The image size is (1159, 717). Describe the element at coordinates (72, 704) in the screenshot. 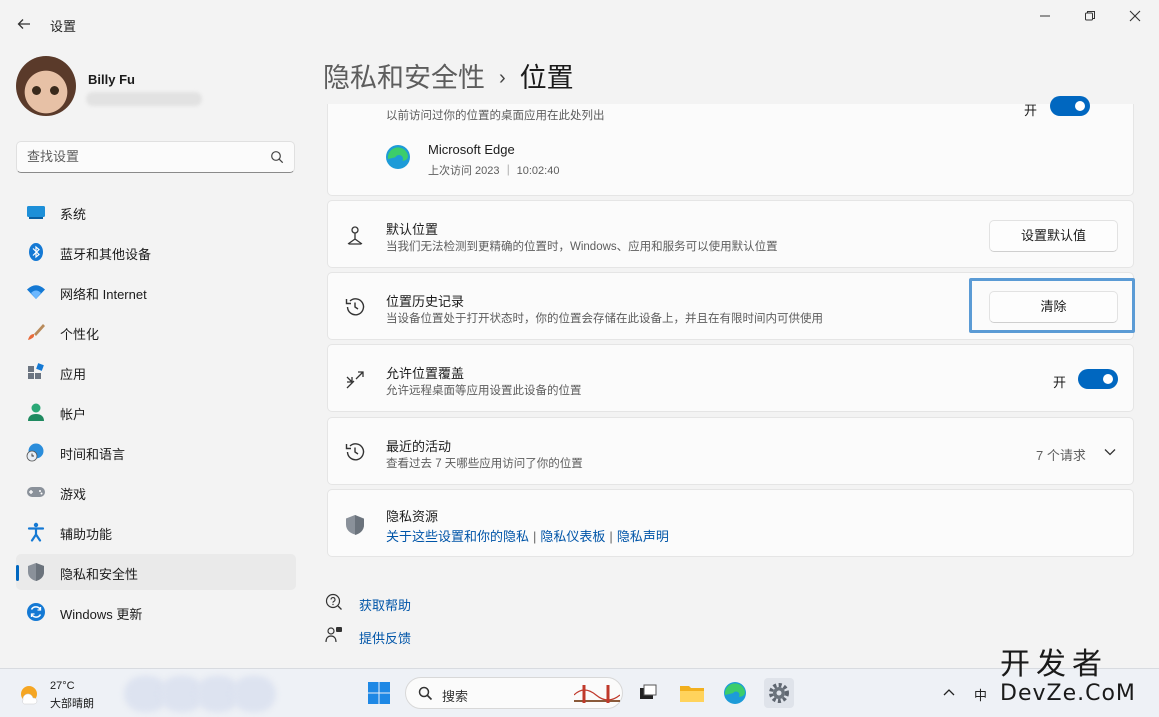

I see `weather-desc: 大部晴朗` at that location.